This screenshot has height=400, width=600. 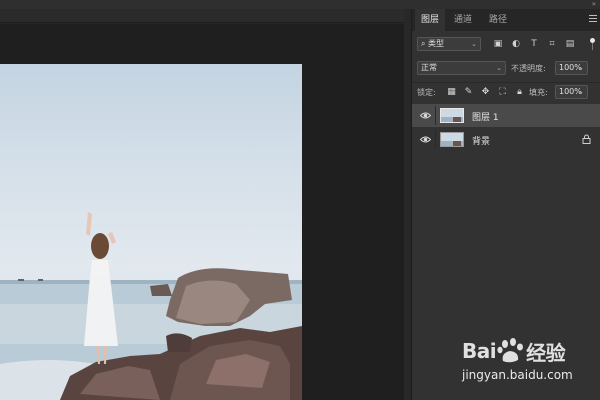 I want to click on filter-toggle, so click(x=592, y=44).